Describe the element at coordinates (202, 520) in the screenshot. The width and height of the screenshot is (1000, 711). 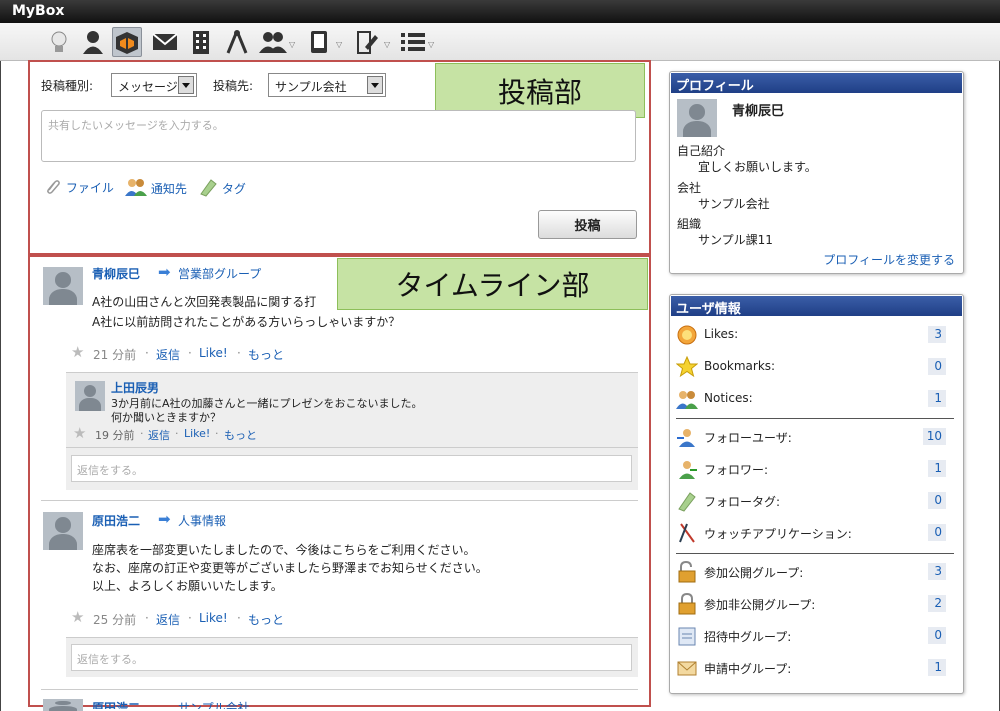
I see `post-target: 人事情報` at that location.